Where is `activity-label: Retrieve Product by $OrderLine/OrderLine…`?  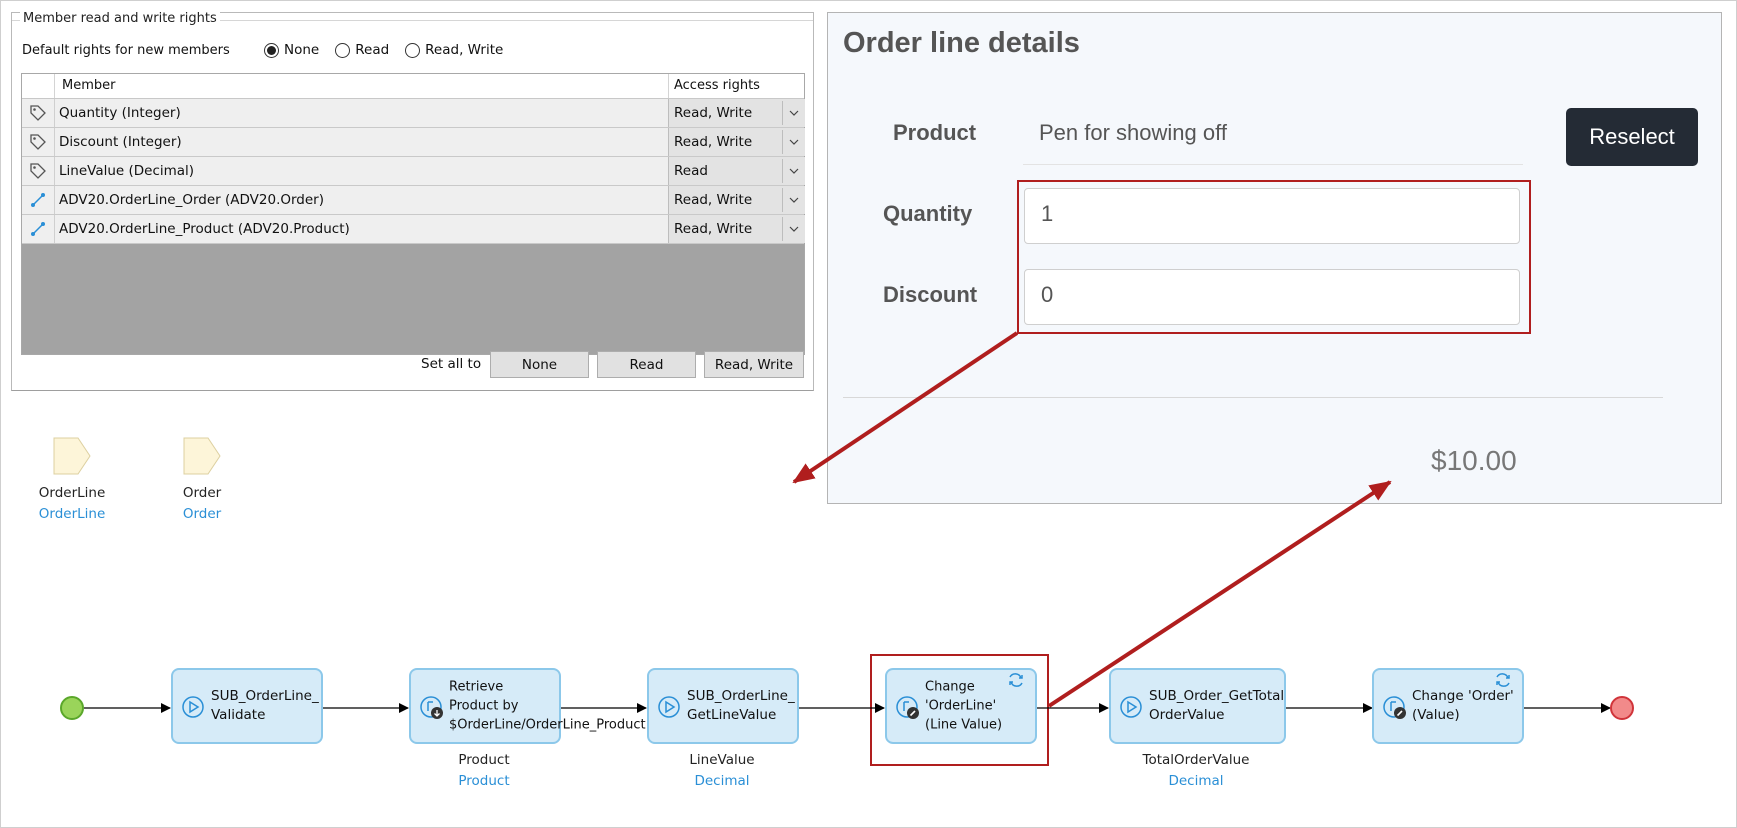
activity-label: Retrieve Product by $OrderLine/OrderLine… is located at coordinates (547, 706).